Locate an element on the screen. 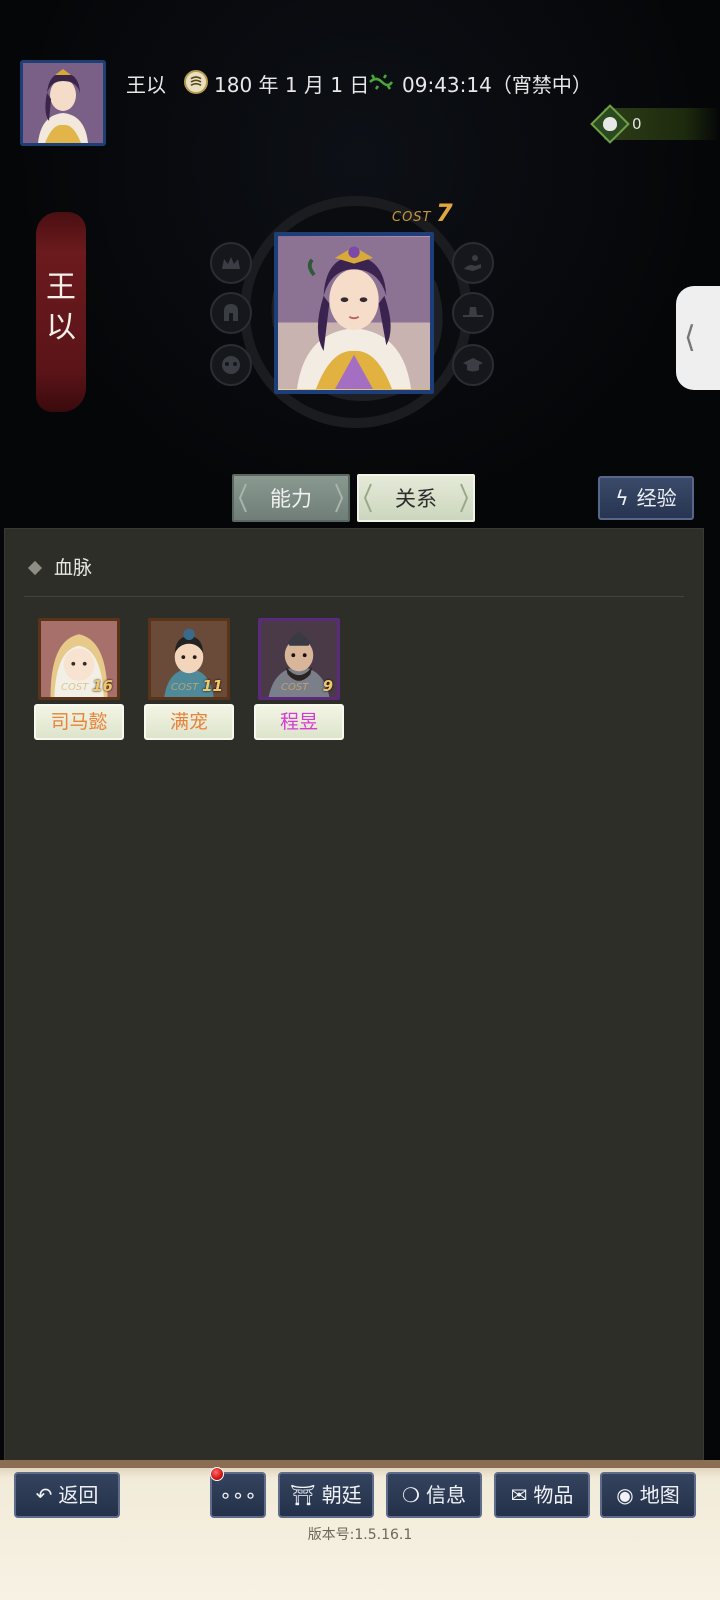 The width and height of the screenshot is (720, 1600). member-cost: 11 is located at coordinates (212, 686).